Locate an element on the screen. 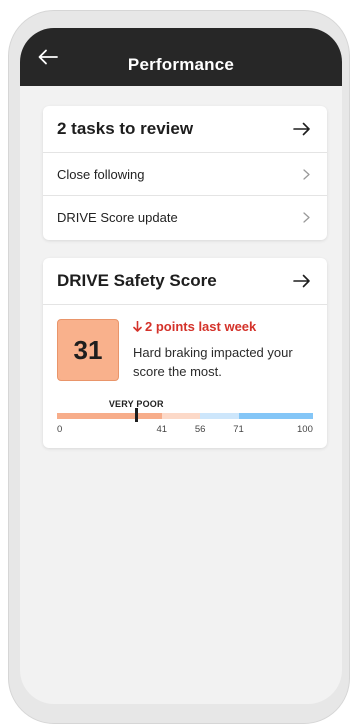 This screenshot has height=724, width=350. scale-tick: 71 is located at coordinates (238, 429).